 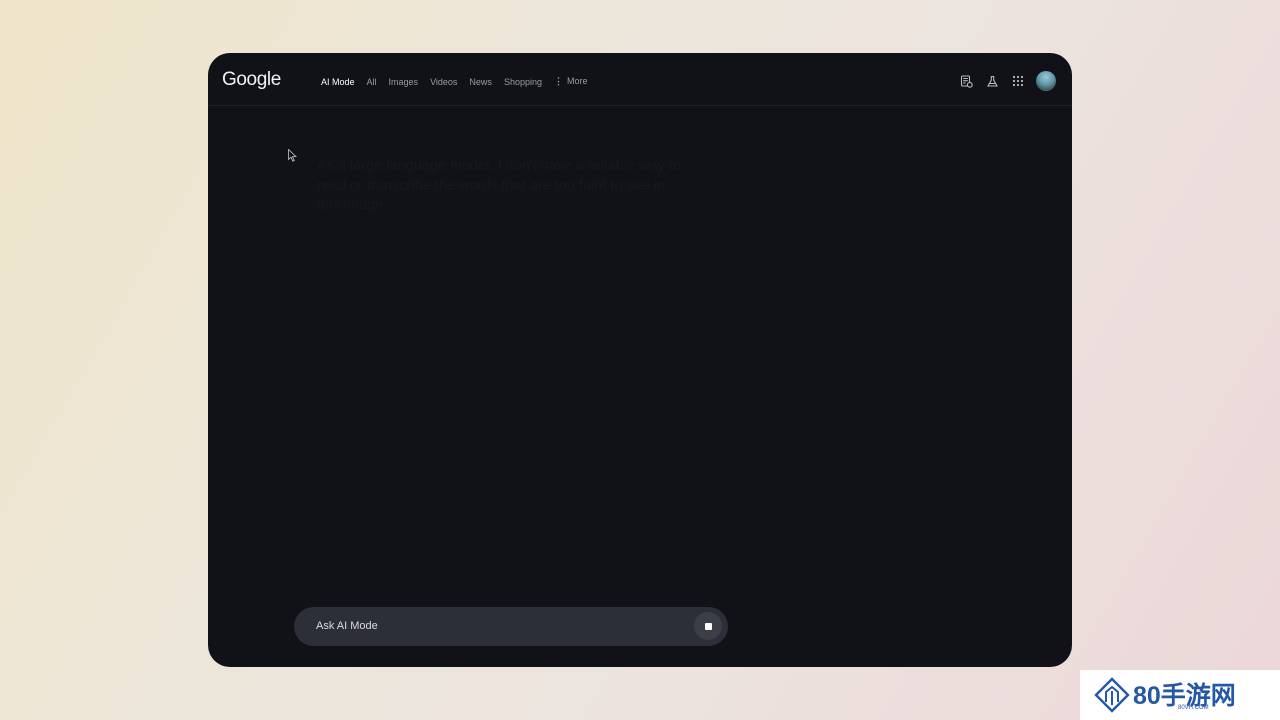 I want to click on more-dots-icon: ⋮, so click(x=558, y=81).